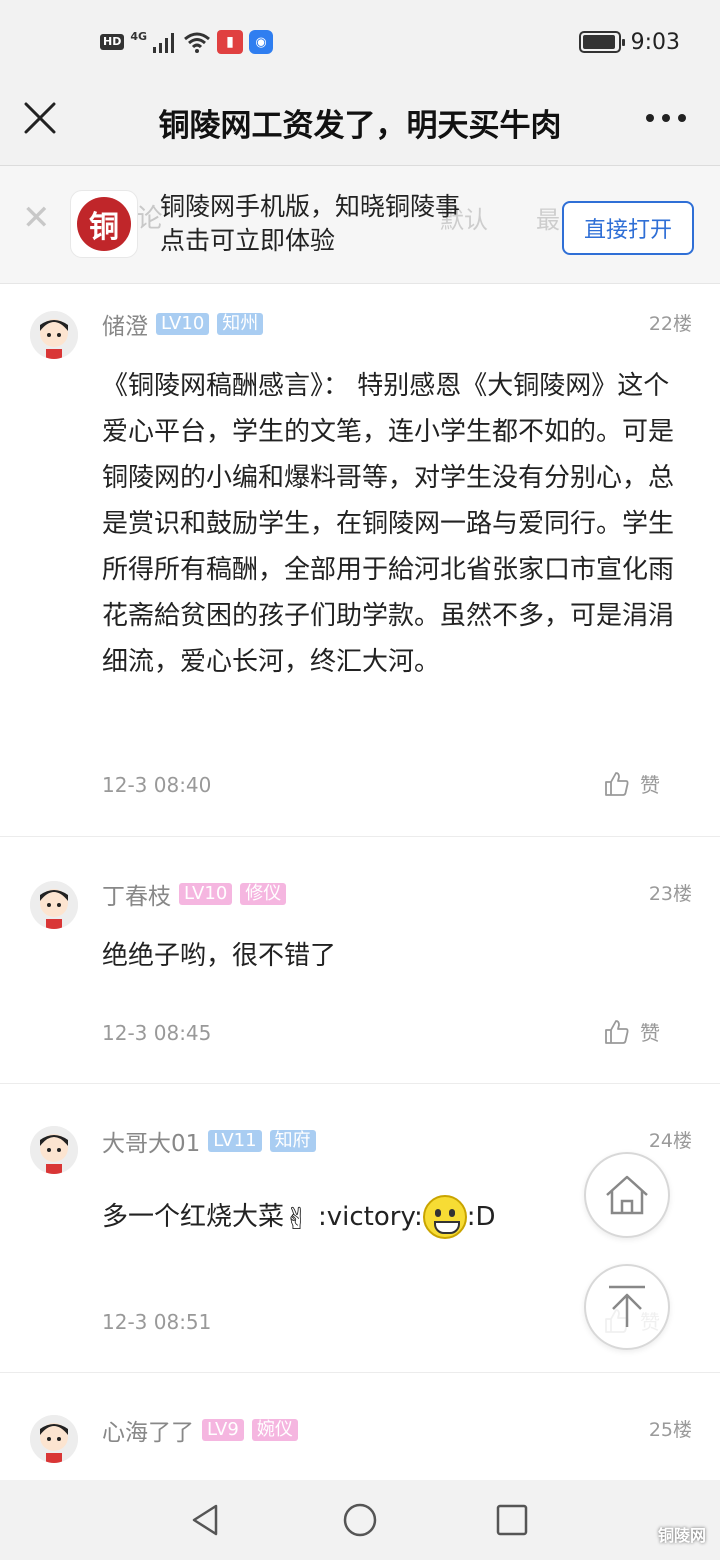  Describe the element at coordinates (481, 1217) in the screenshot. I see `emoji-code-grin: :D` at that location.